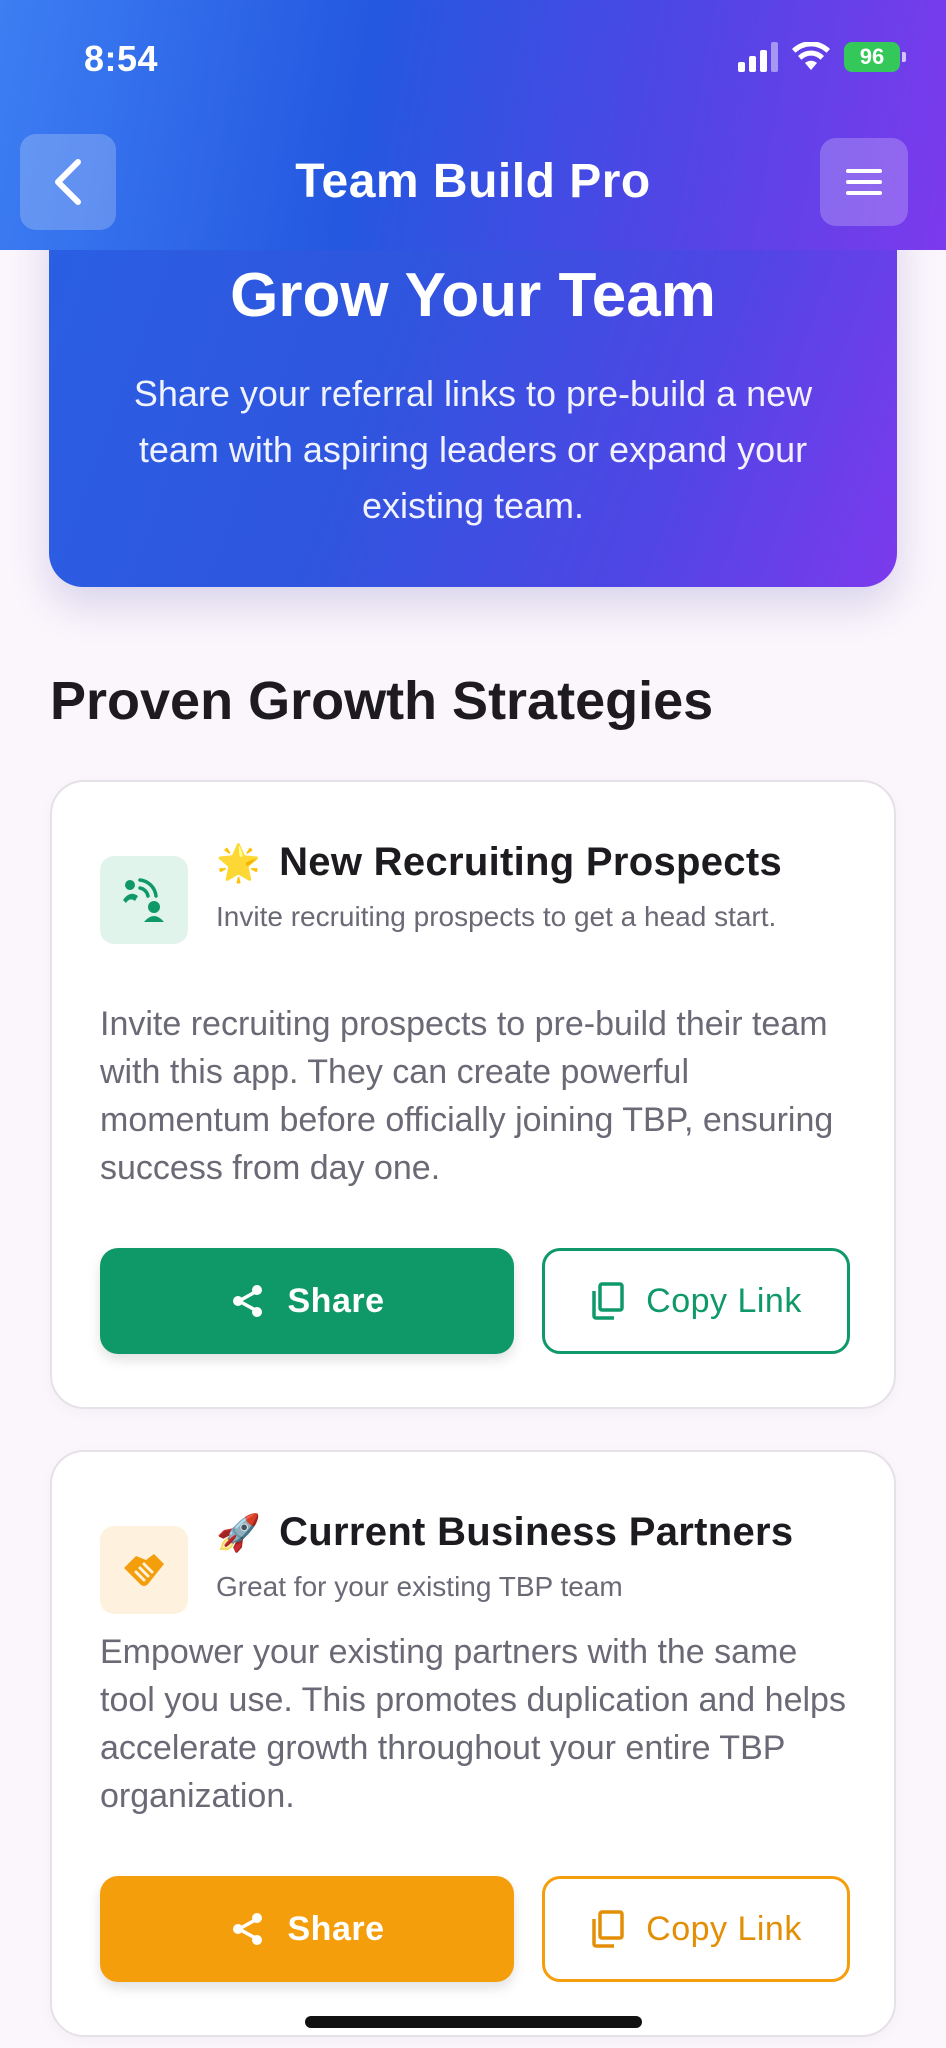  What do you see at coordinates (473, 295) in the screenshot?
I see `hero-title: Grow Your Team` at bounding box center [473, 295].